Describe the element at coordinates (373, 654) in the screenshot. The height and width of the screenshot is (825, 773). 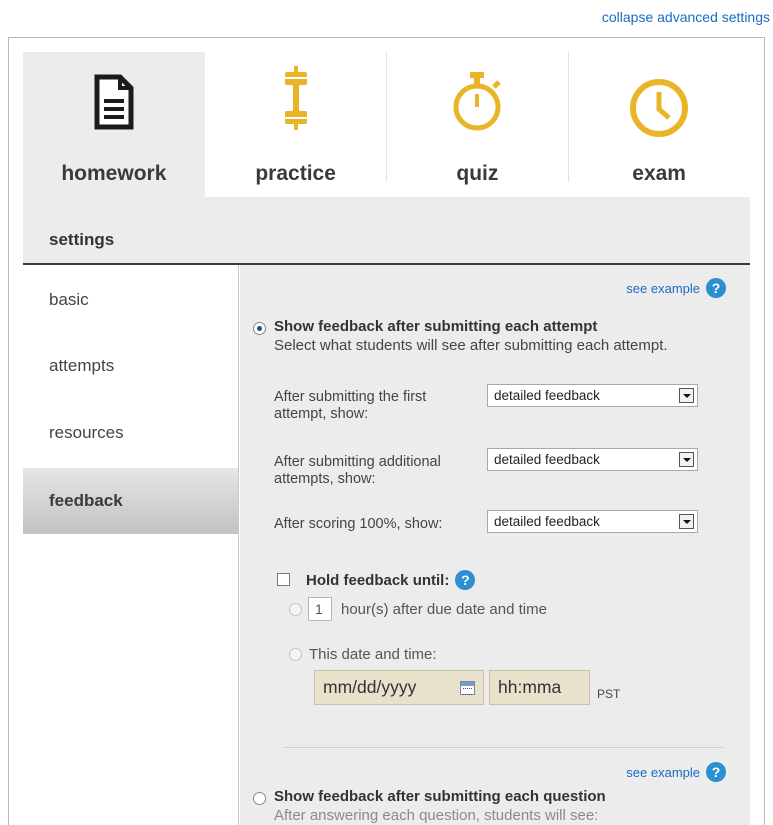
I see `specific-date-label: This date and time:` at that location.